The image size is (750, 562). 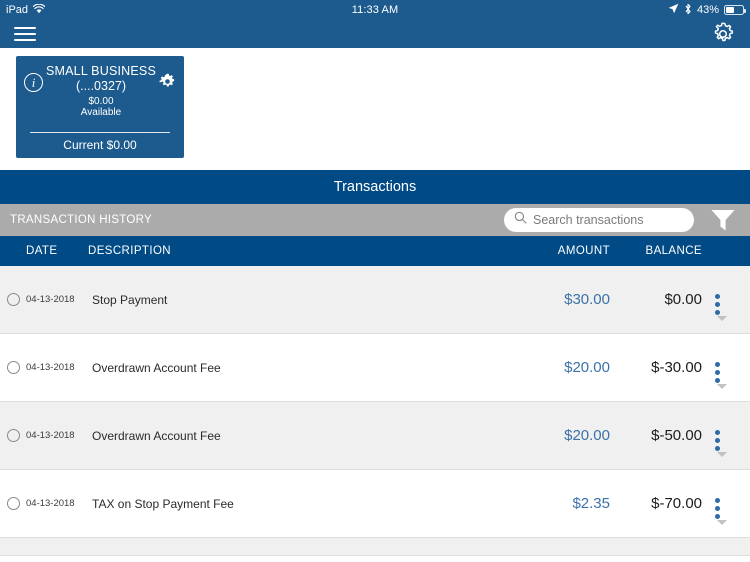 I want to click on filter-funnel-icon, so click(x=723, y=220).